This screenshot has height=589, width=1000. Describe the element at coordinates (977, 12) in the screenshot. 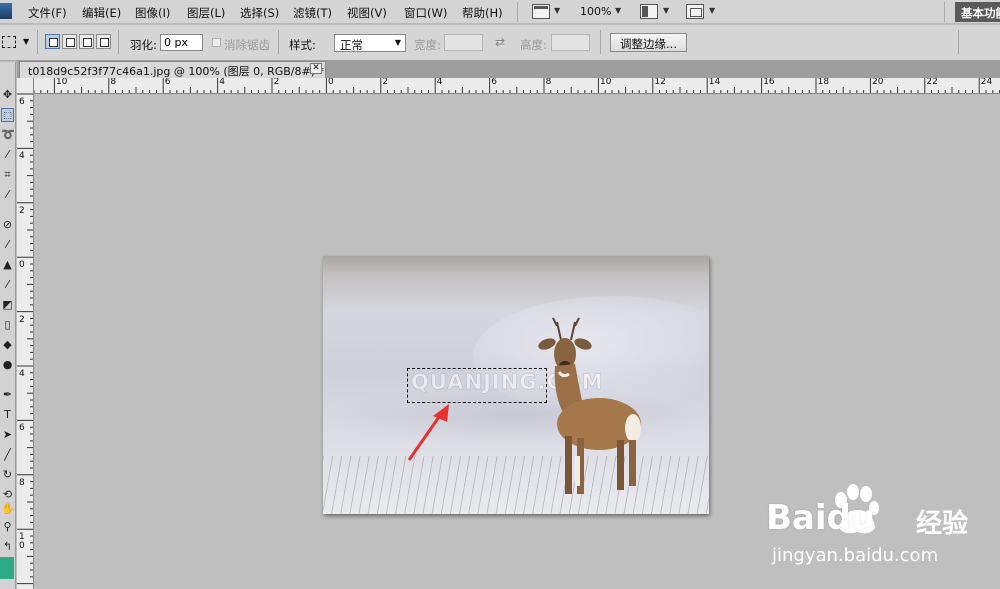

I see `workspace-switcher: 基本功能` at that location.